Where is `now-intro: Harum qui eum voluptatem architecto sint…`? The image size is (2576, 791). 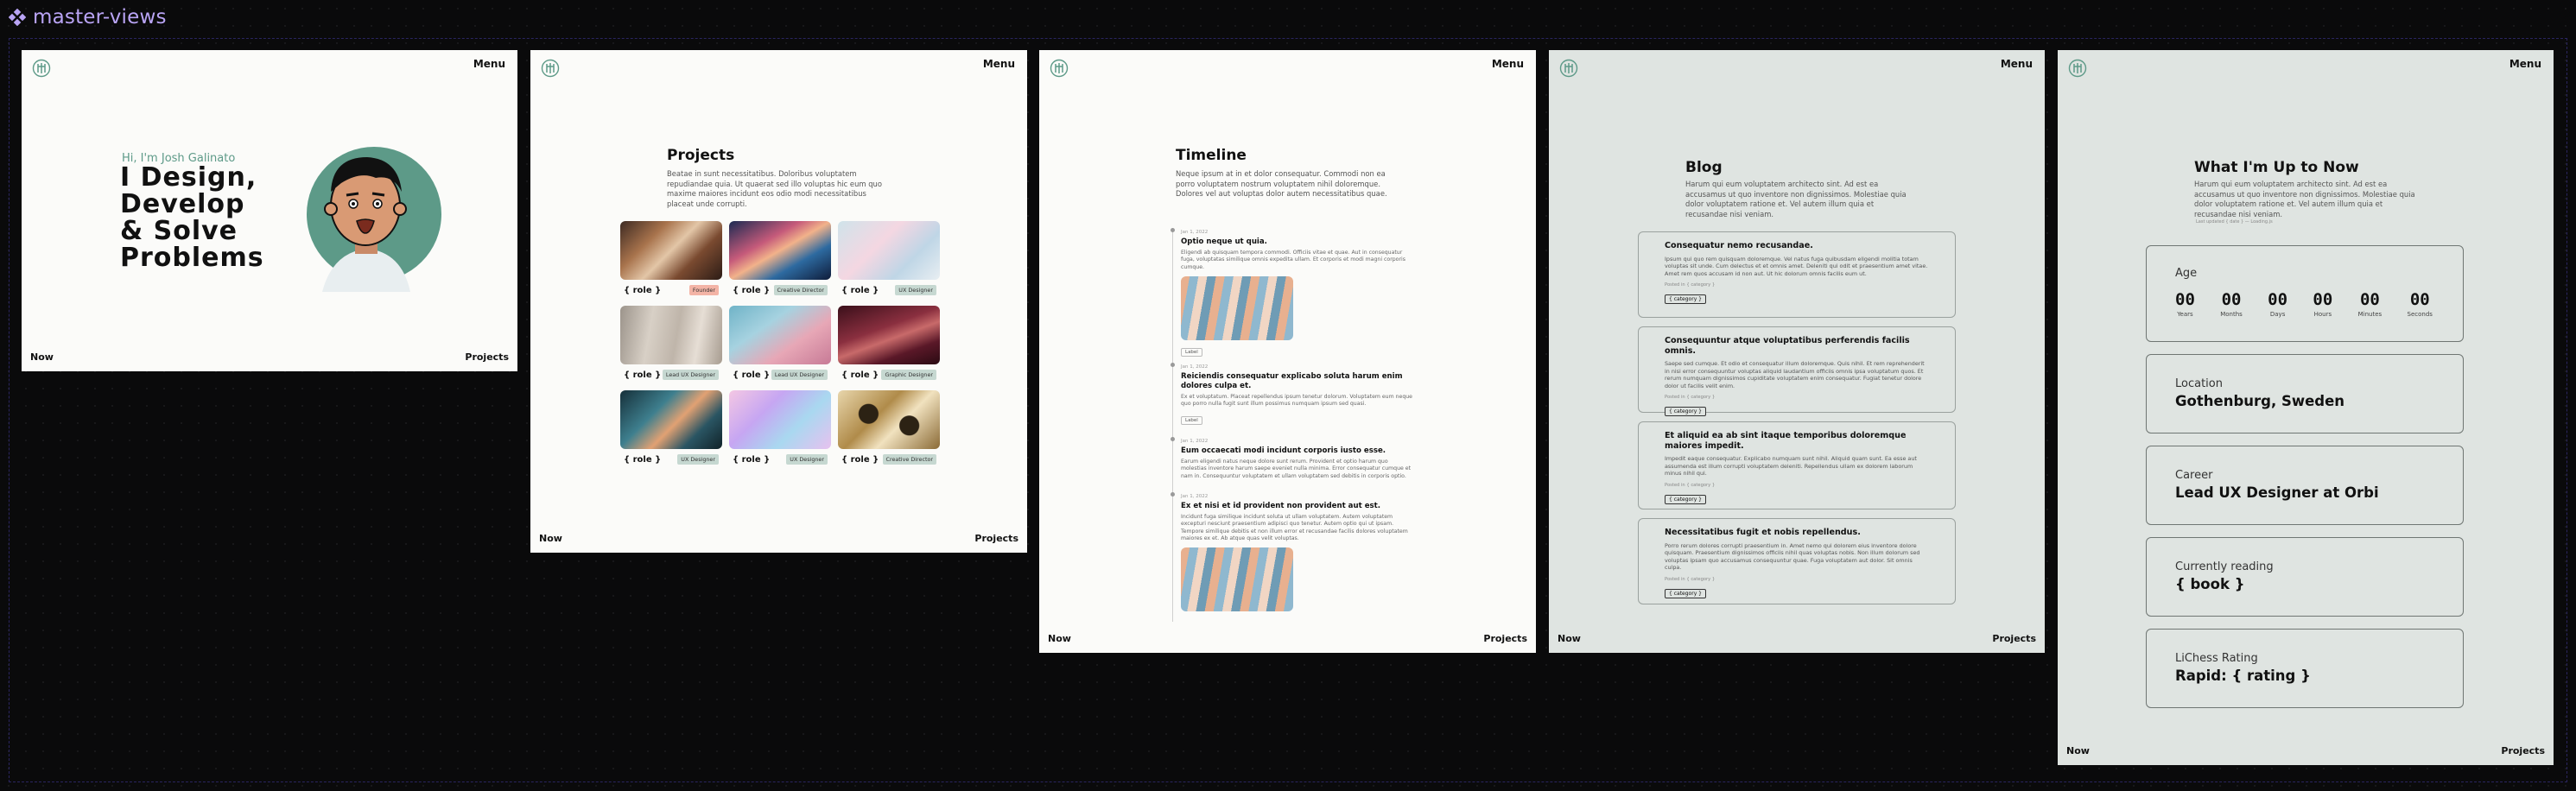 now-intro: Harum qui eum voluptatem architecto sint… is located at coordinates (2304, 199).